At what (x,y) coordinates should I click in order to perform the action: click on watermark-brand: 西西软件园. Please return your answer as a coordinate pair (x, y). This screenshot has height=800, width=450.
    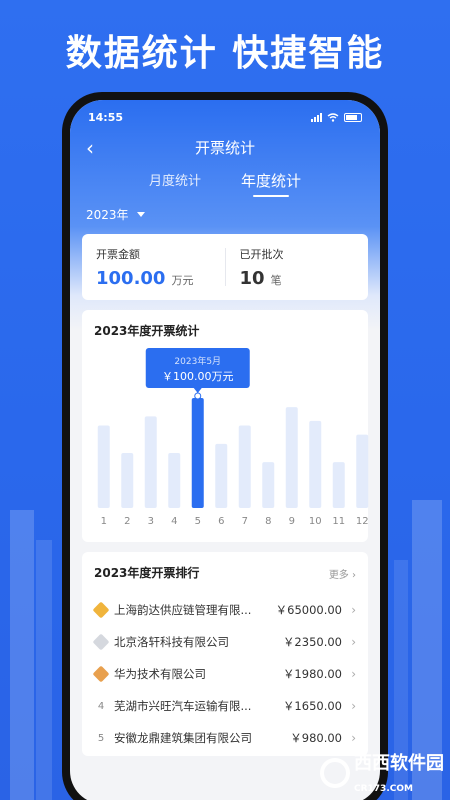
    Looking at the image, I should click on (399, 763).